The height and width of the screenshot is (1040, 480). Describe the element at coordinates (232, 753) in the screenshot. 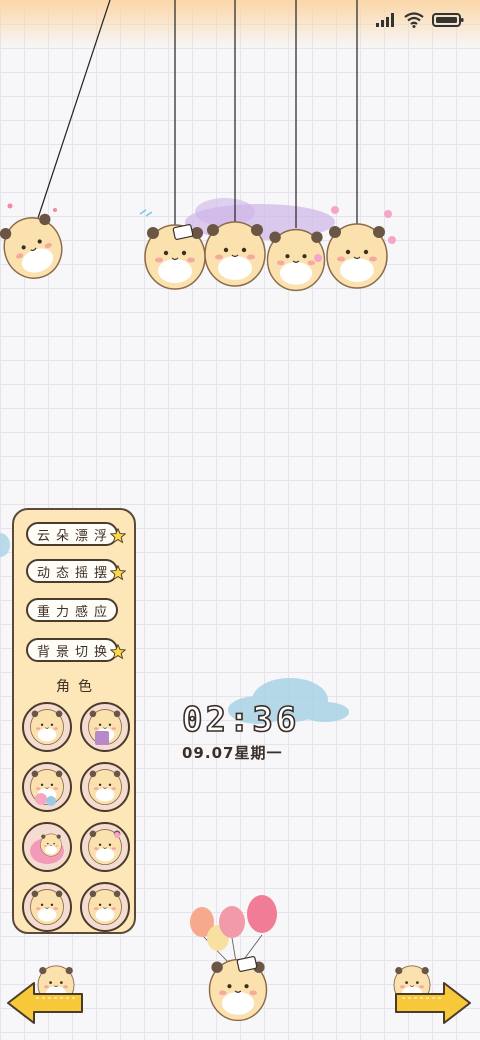

I see `clock-date: 09.07星期一` at that location.